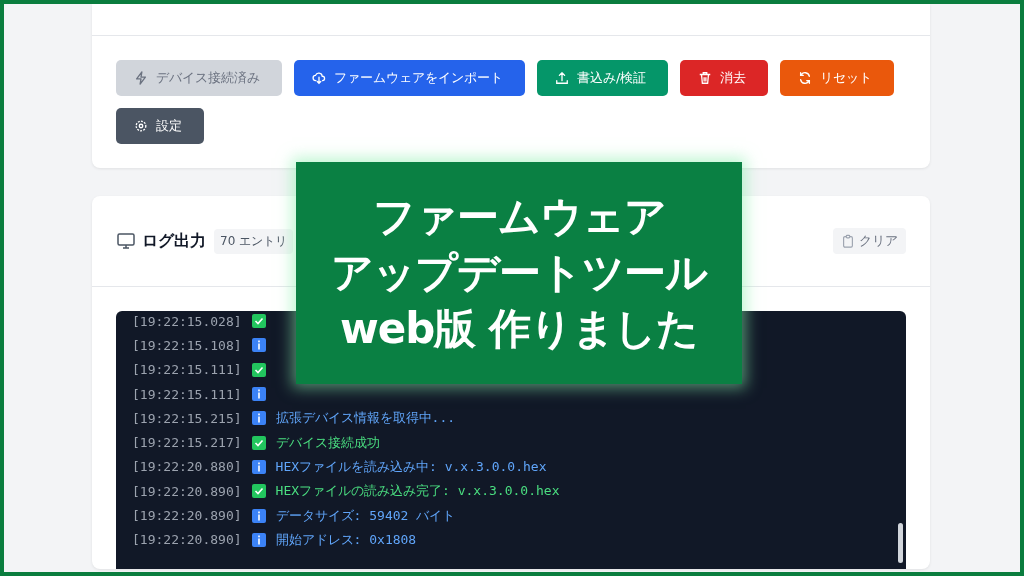 This screenshot has width=1024, height=576. I want to click on banner-line: アップデートツール, so click(519, 273).